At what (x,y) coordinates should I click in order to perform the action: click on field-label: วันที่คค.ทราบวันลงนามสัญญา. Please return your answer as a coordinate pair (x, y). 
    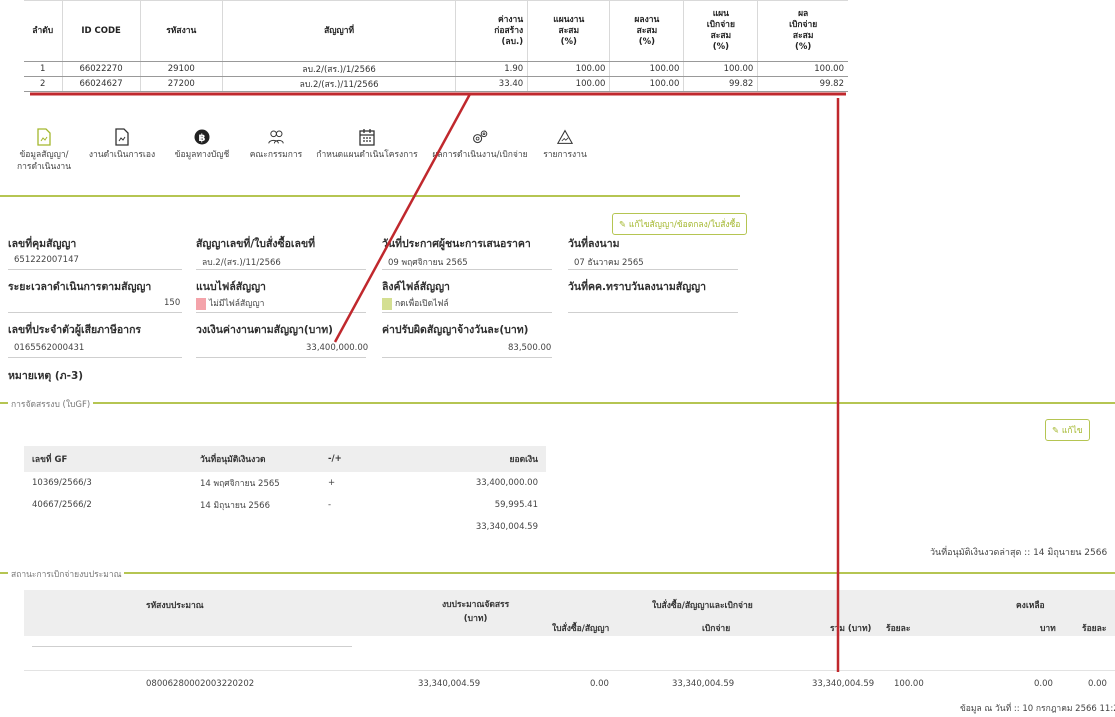
    Looking at the image, I should click on (637, 287).